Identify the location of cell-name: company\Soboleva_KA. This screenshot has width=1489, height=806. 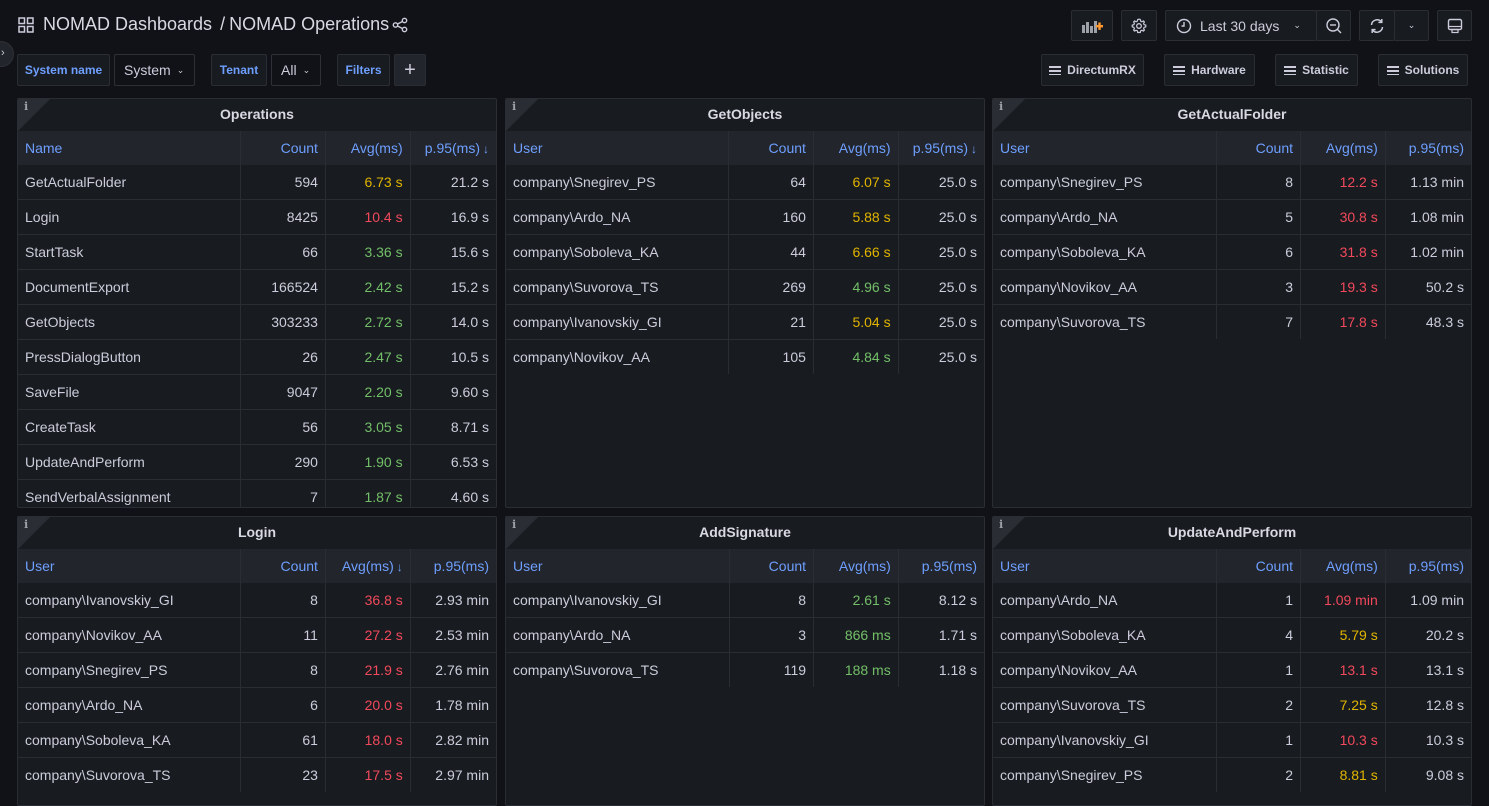
(1105, 252).